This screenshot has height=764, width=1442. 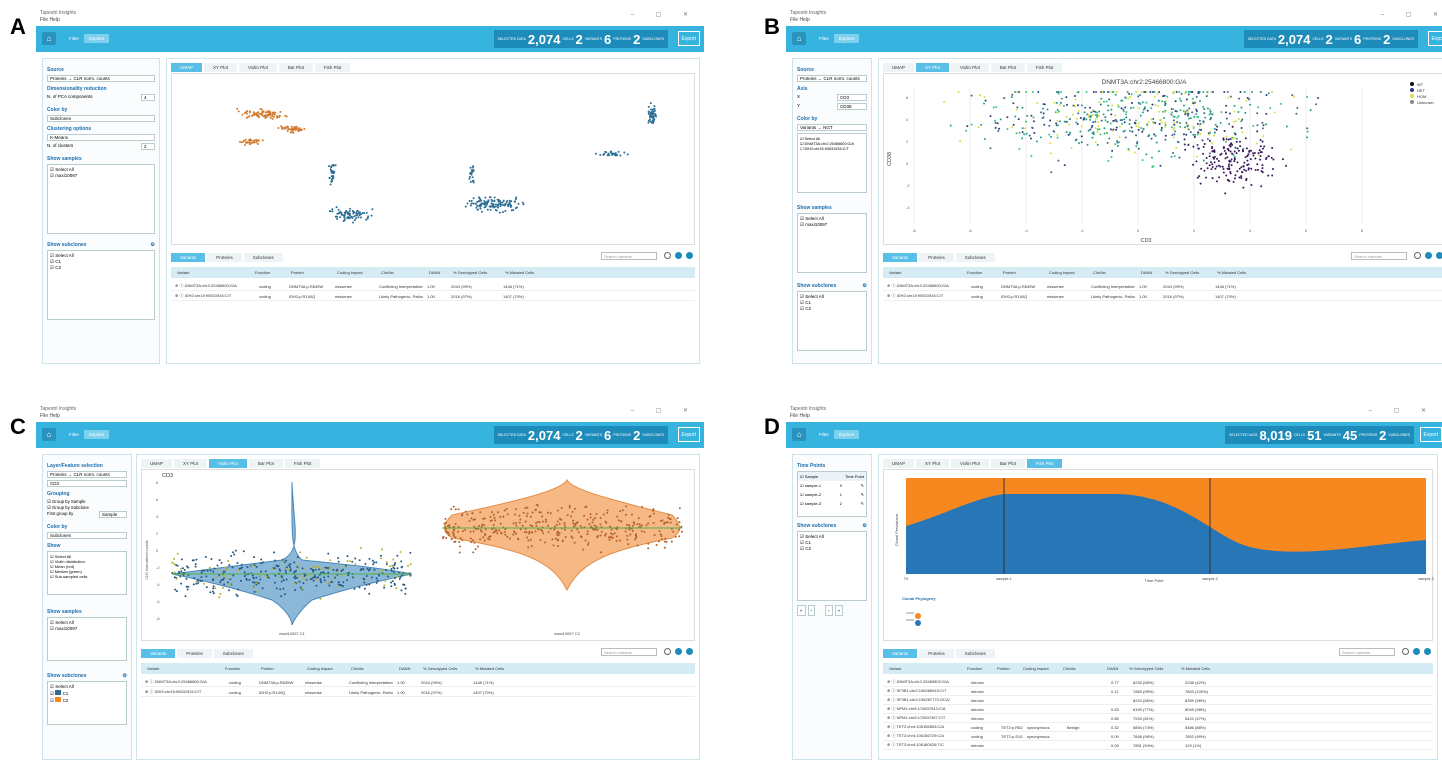 I want to click on timepoint-row: ☑ sample-1 0 ✎, so click(x=832, y=485).